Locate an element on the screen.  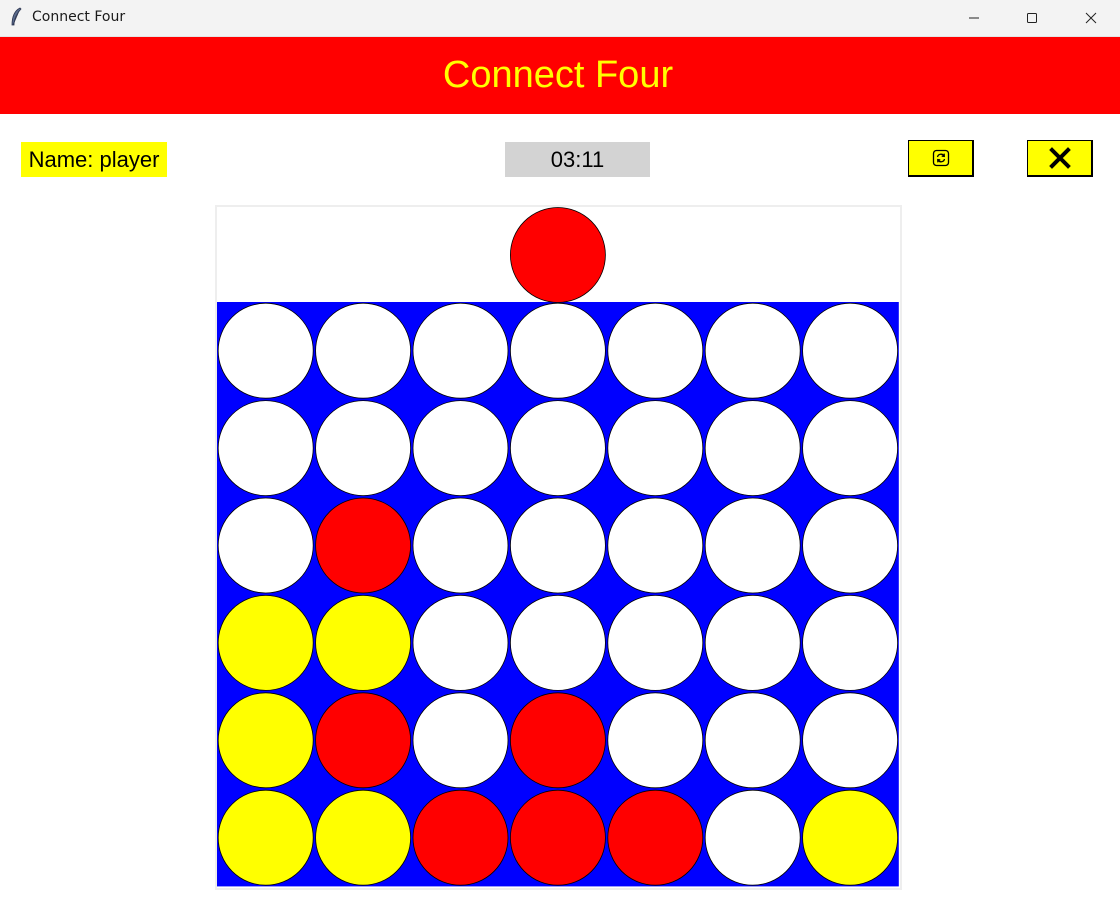
minimize-button is located at coordinates (974, 18).